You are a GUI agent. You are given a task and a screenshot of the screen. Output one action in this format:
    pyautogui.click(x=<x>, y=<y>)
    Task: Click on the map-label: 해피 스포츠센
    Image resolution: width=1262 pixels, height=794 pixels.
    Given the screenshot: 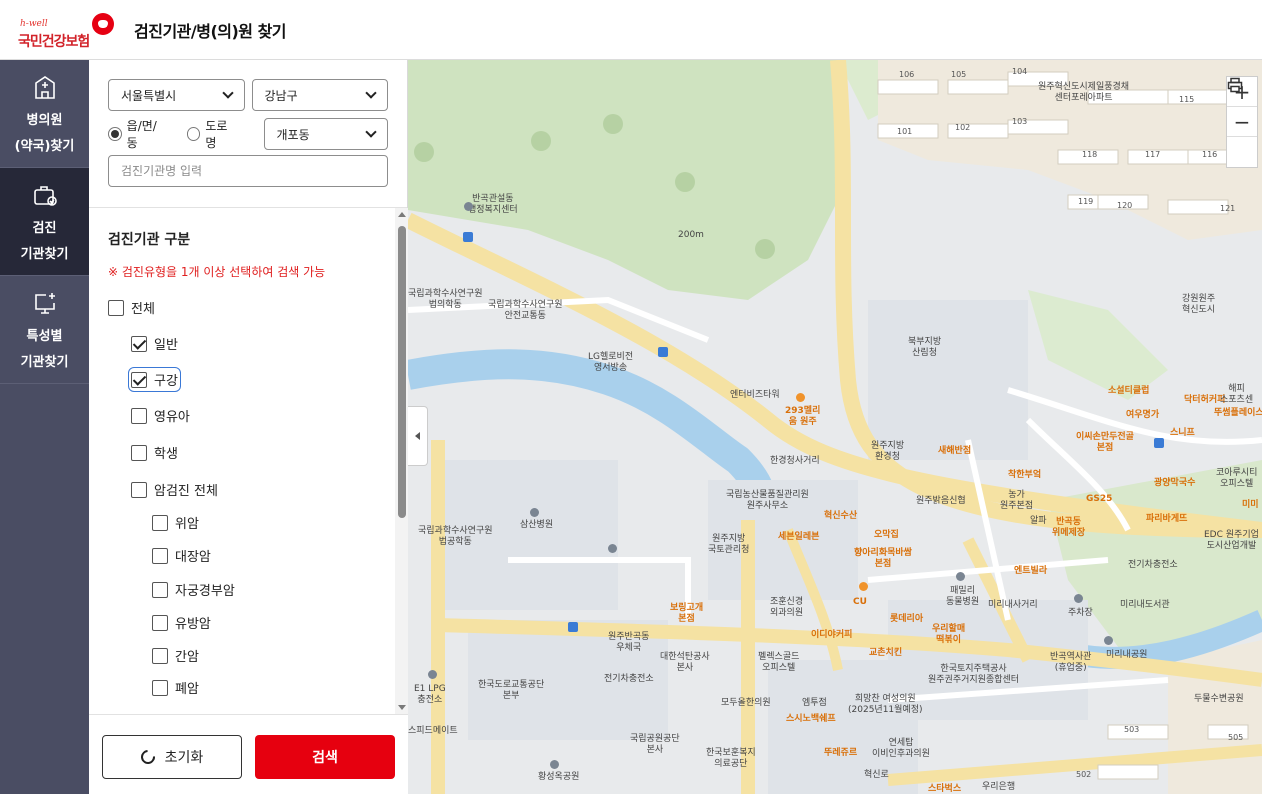 What is the action you would take?
    pyautogui.click(x=1237, y=394)
    